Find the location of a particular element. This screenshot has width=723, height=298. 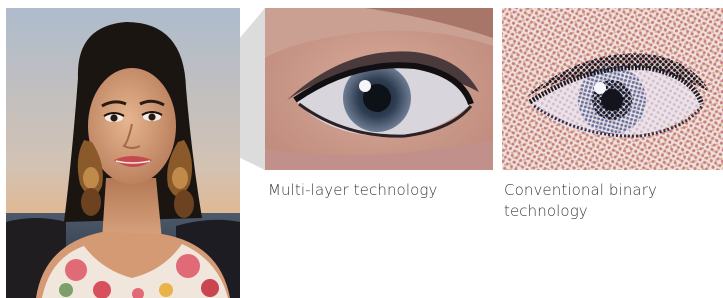

multi-layer-caption: Multi-layer technology is located at coordinates (353, 190).